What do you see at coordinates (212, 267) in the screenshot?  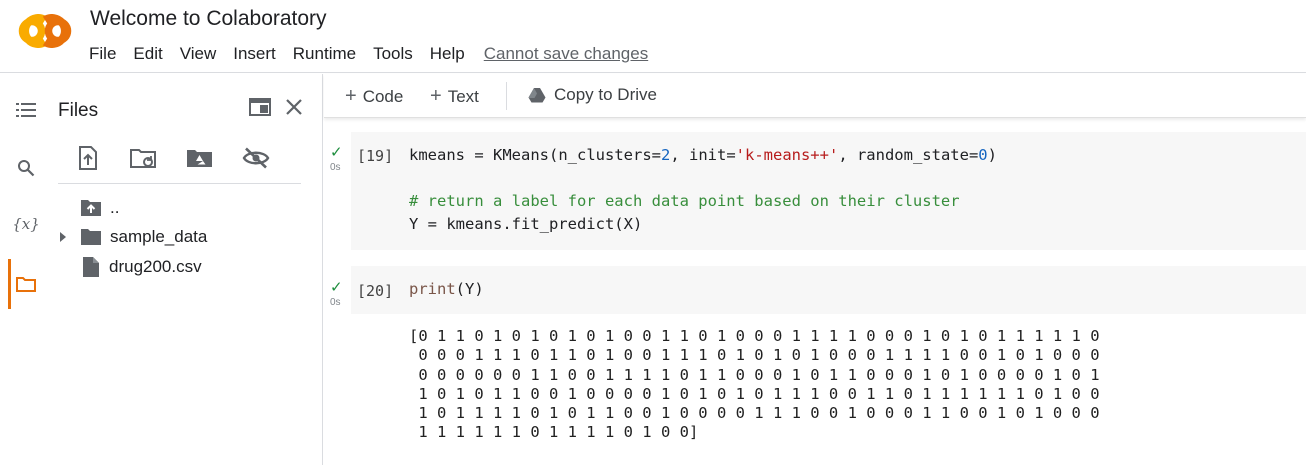 I see `tree-item-drug200-csv: drug200.csv` at bounding box center [212, 267].